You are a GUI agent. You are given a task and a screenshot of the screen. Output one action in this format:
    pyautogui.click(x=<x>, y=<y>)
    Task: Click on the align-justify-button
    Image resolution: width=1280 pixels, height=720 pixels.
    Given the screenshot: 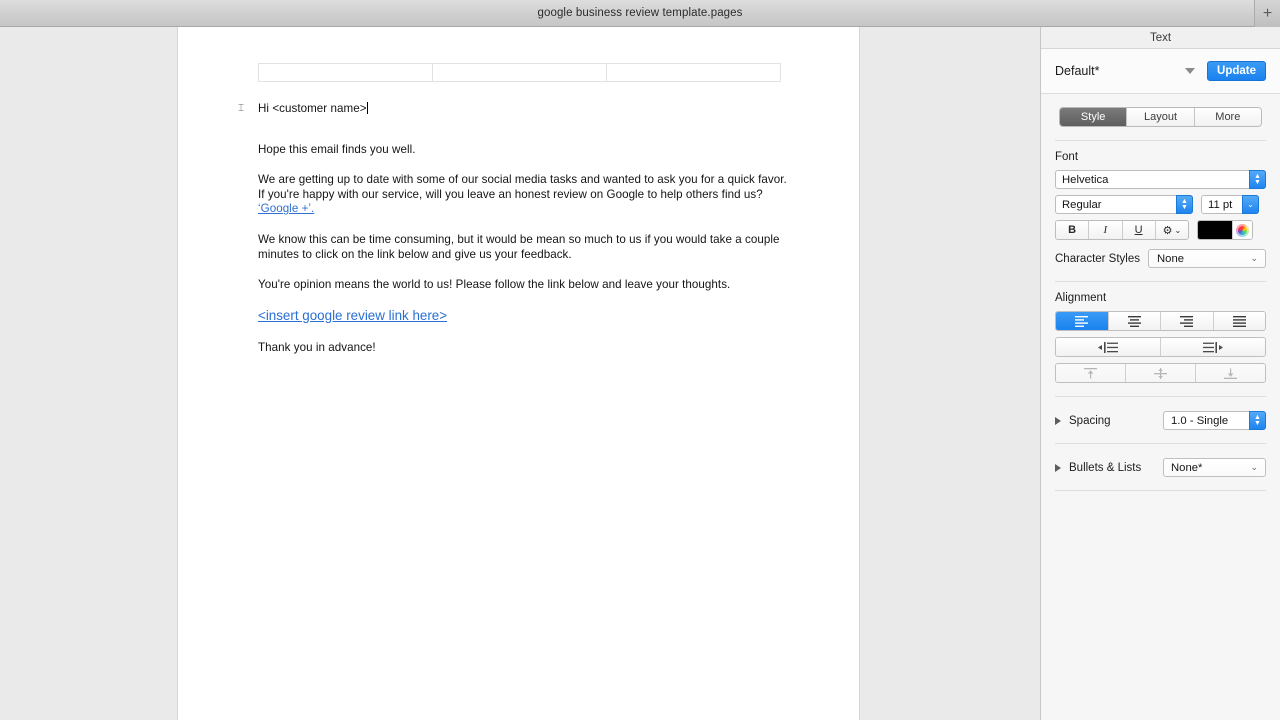 What is the action you would take?
    pyautogui.click(x=1239, y=321)
    